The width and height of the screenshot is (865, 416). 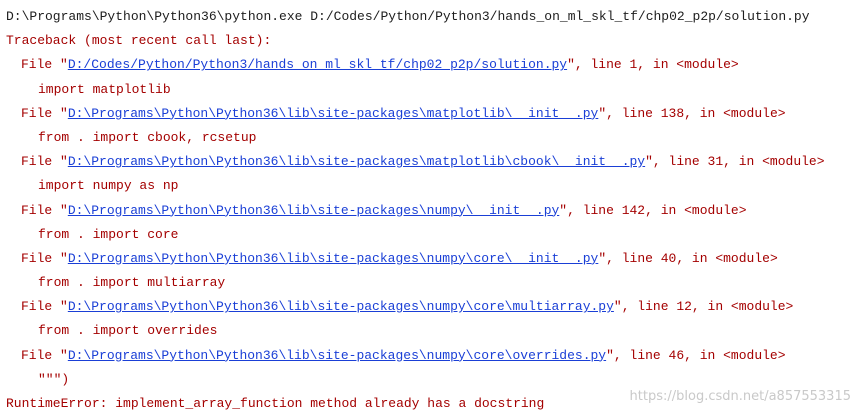 I want to click on watermark: https://blog.csdn.net/a857553315, so click(x=740, y=396).